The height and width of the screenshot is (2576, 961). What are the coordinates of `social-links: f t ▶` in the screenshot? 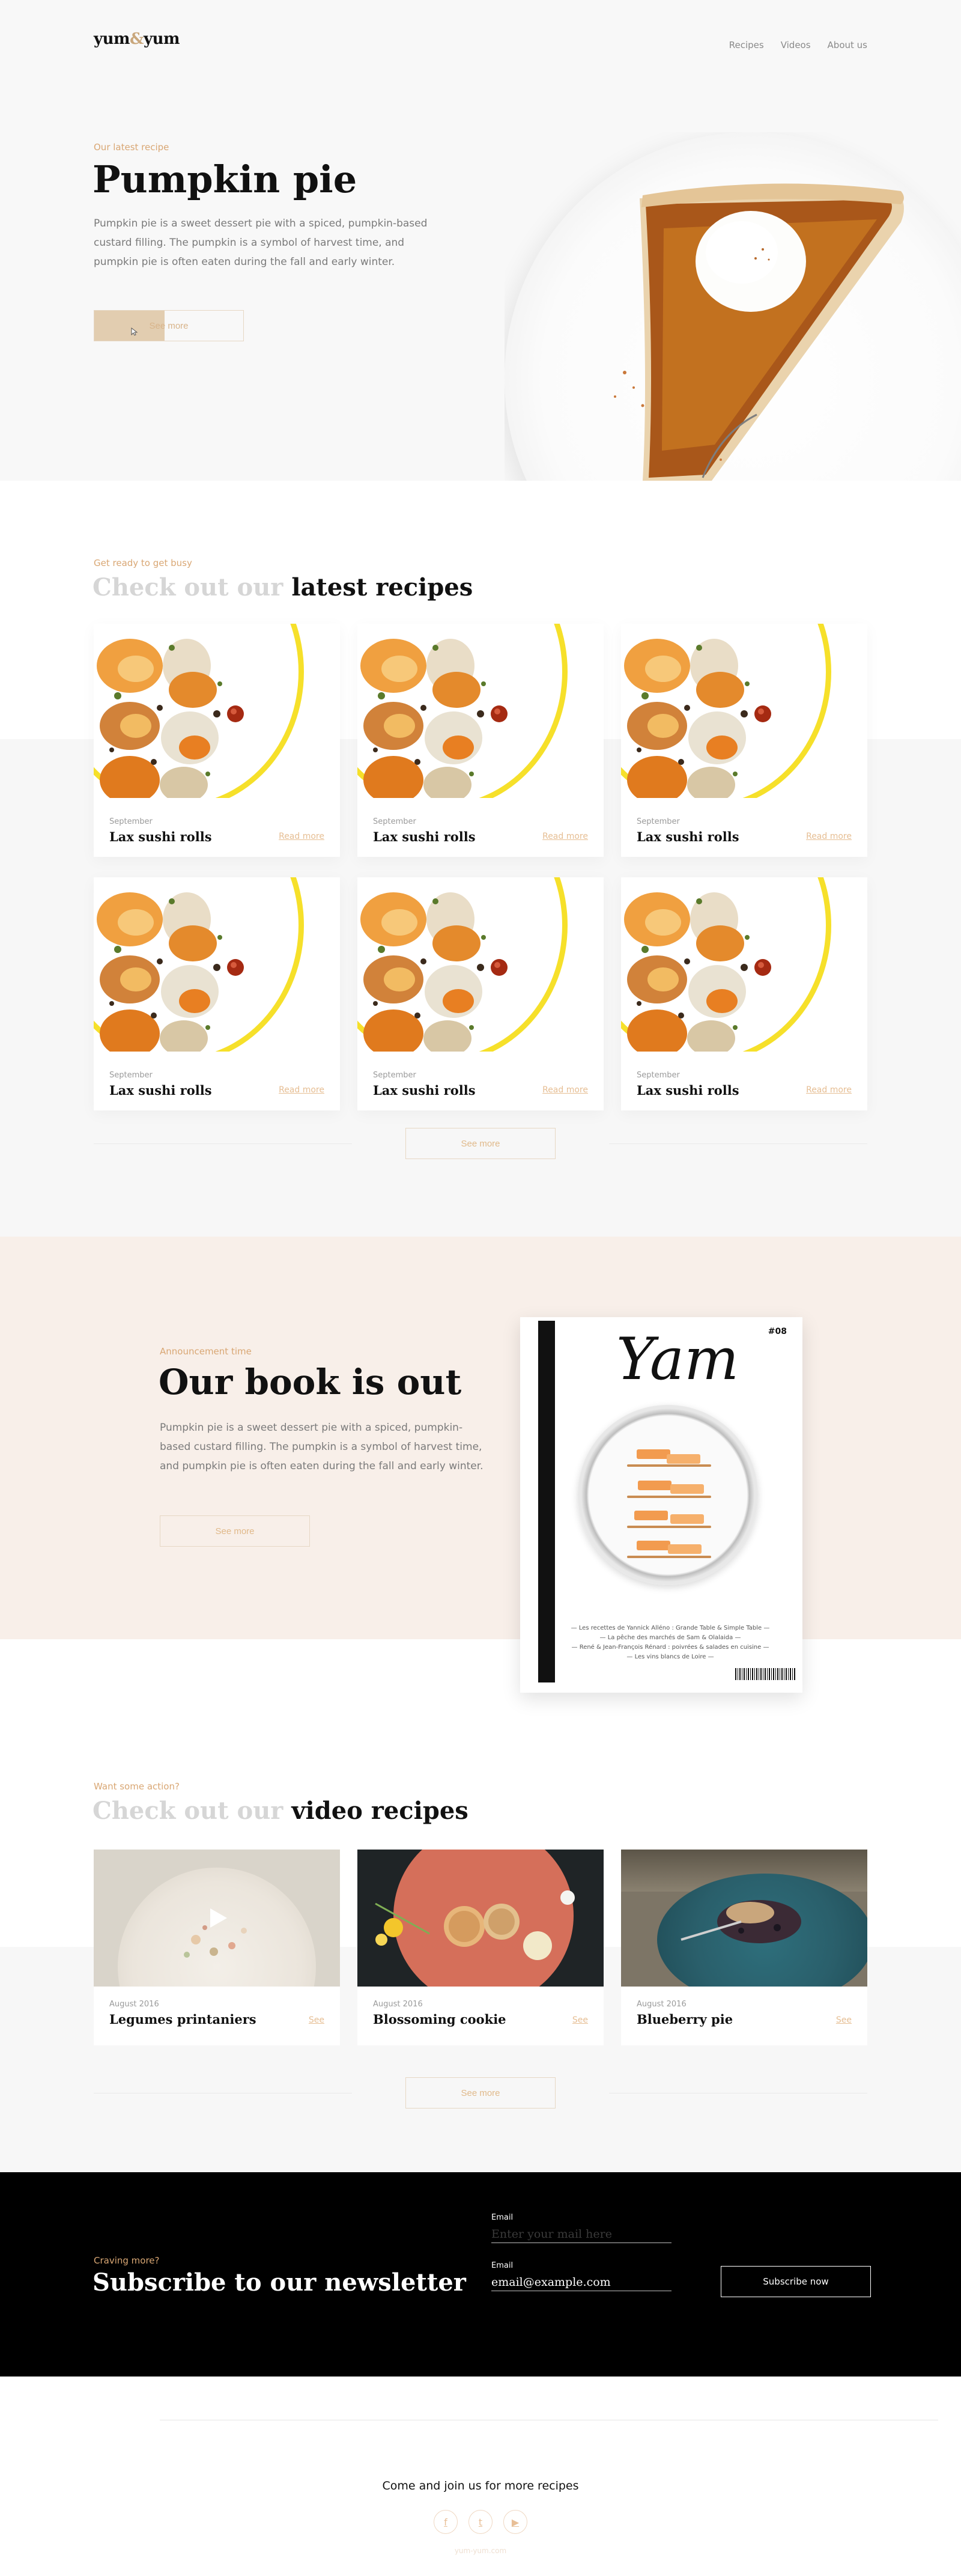 It's located at (480, 2522).